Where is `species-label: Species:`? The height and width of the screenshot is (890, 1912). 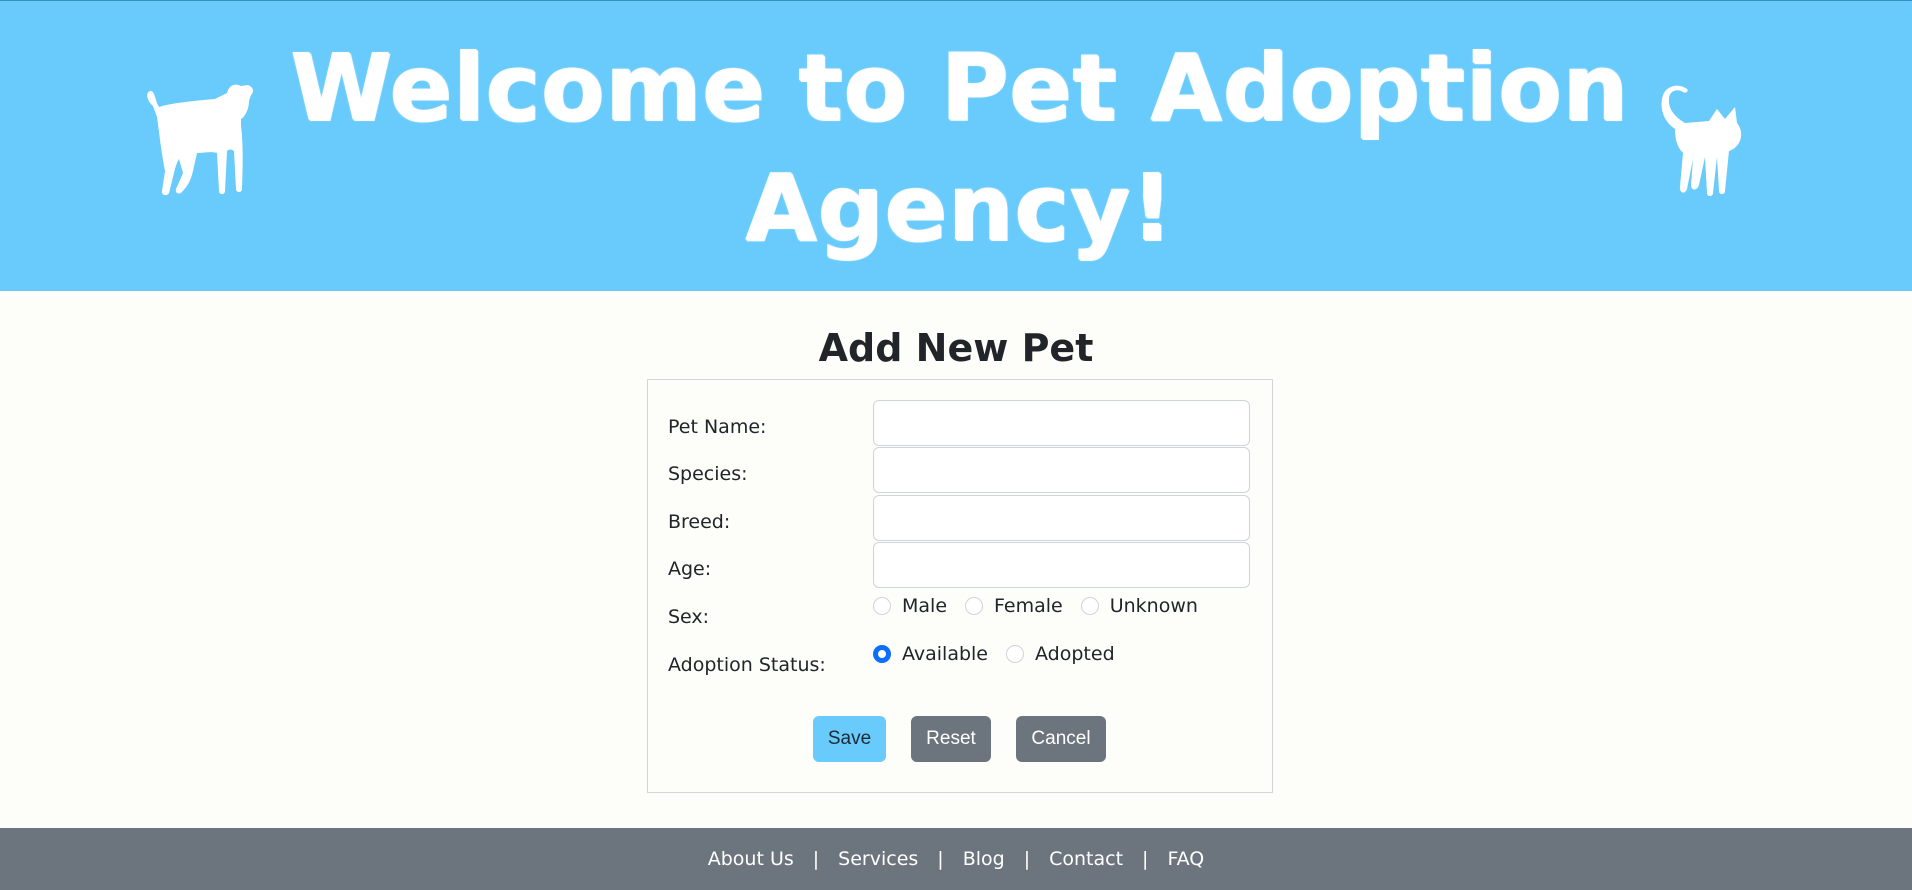
species-label: Species: is located at coordinates (708, 474).